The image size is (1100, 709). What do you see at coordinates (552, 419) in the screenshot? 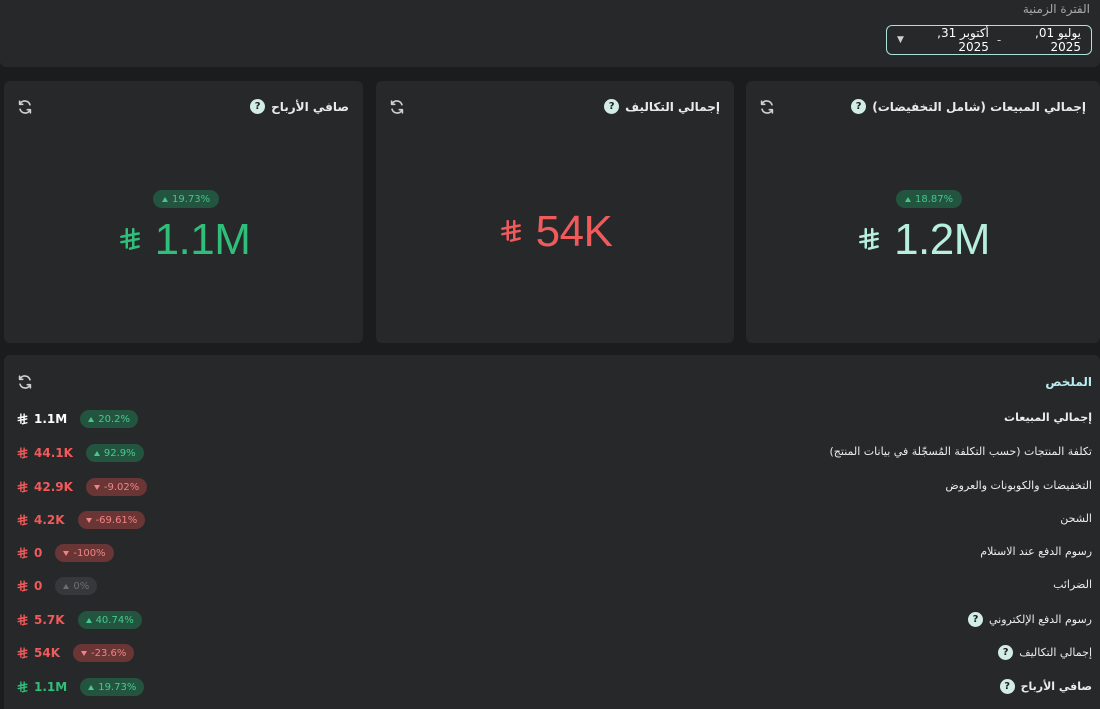
I see `summary-row-total-sales: إجمالي المبيعات 1.1M 20.2%` at bounding box center [552, 419].